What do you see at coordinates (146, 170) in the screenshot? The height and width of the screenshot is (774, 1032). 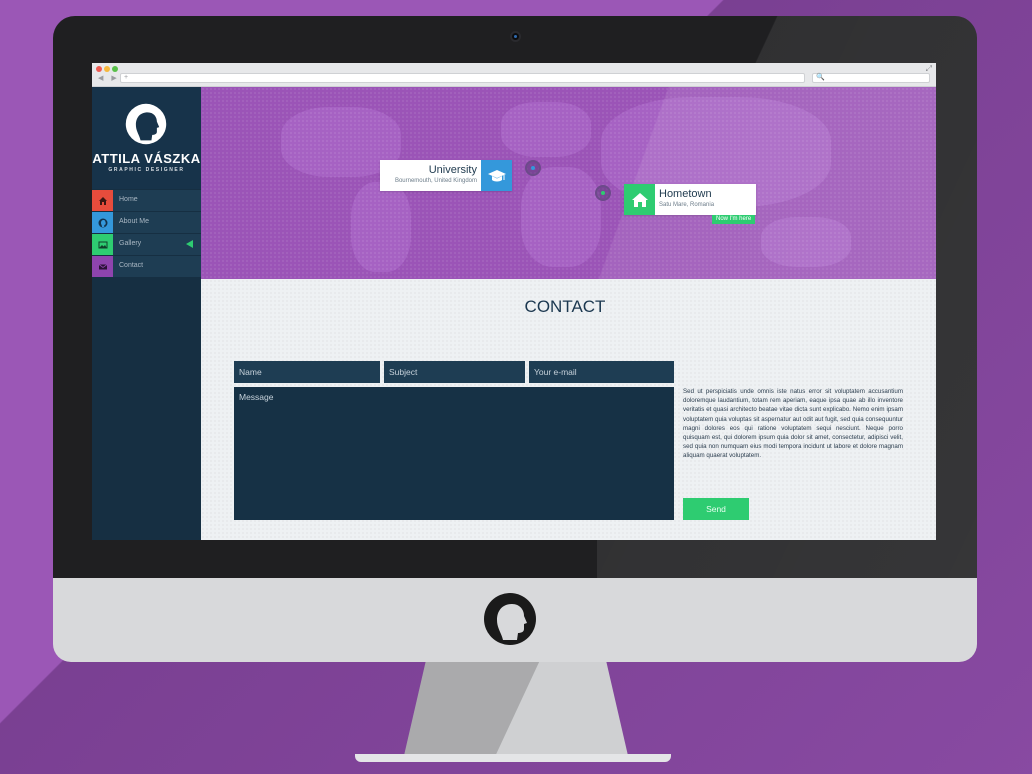 I see `brand-subtitle: GRAPHIC DESIGNER` at bounding box center [146, 170].